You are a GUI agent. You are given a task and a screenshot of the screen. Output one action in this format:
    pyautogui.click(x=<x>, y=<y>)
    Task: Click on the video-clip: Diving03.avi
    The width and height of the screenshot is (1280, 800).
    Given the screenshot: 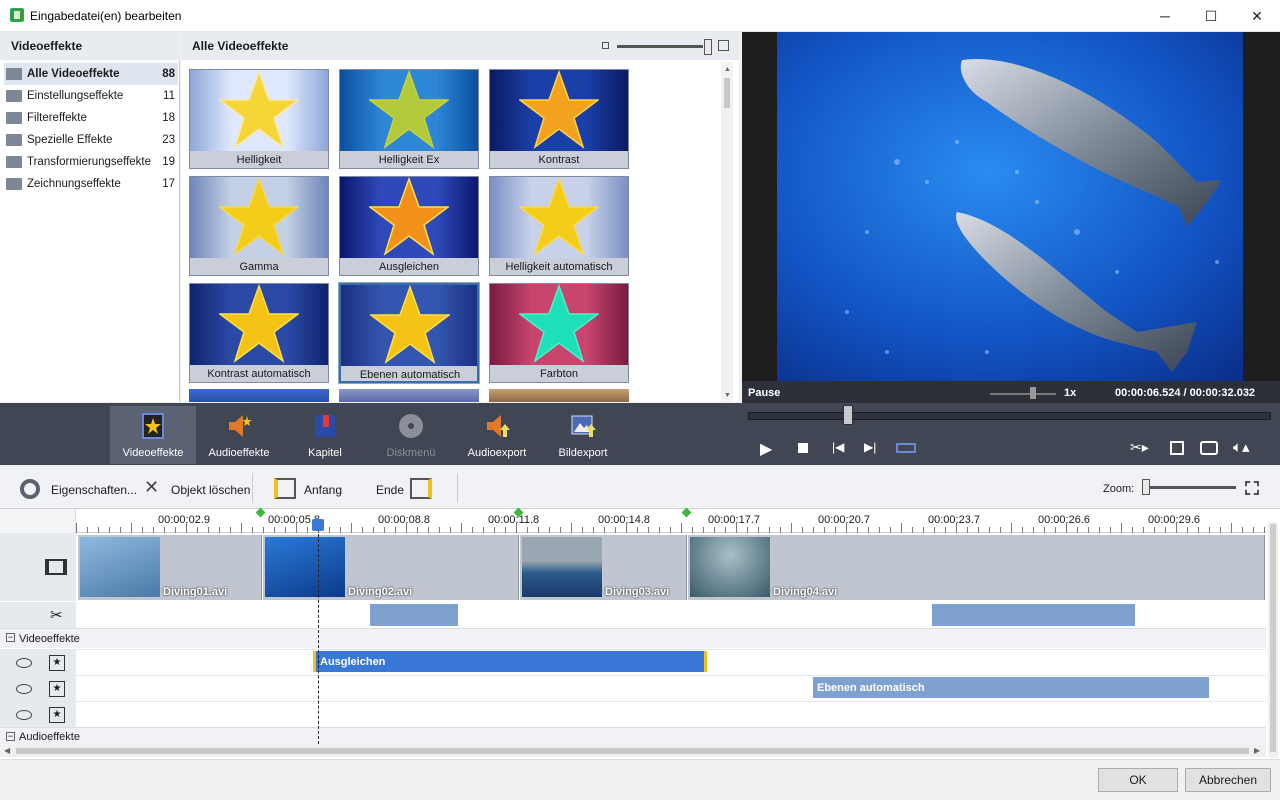 What is the action you would take?
    pyautogui.click(x=603, y=567)
    